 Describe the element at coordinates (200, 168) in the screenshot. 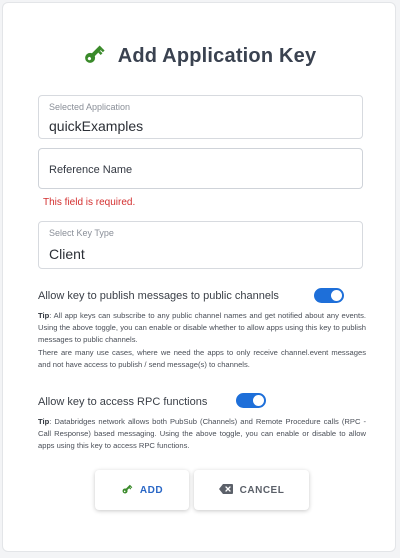

I see `reference-name-field: Reference Name` at that location.